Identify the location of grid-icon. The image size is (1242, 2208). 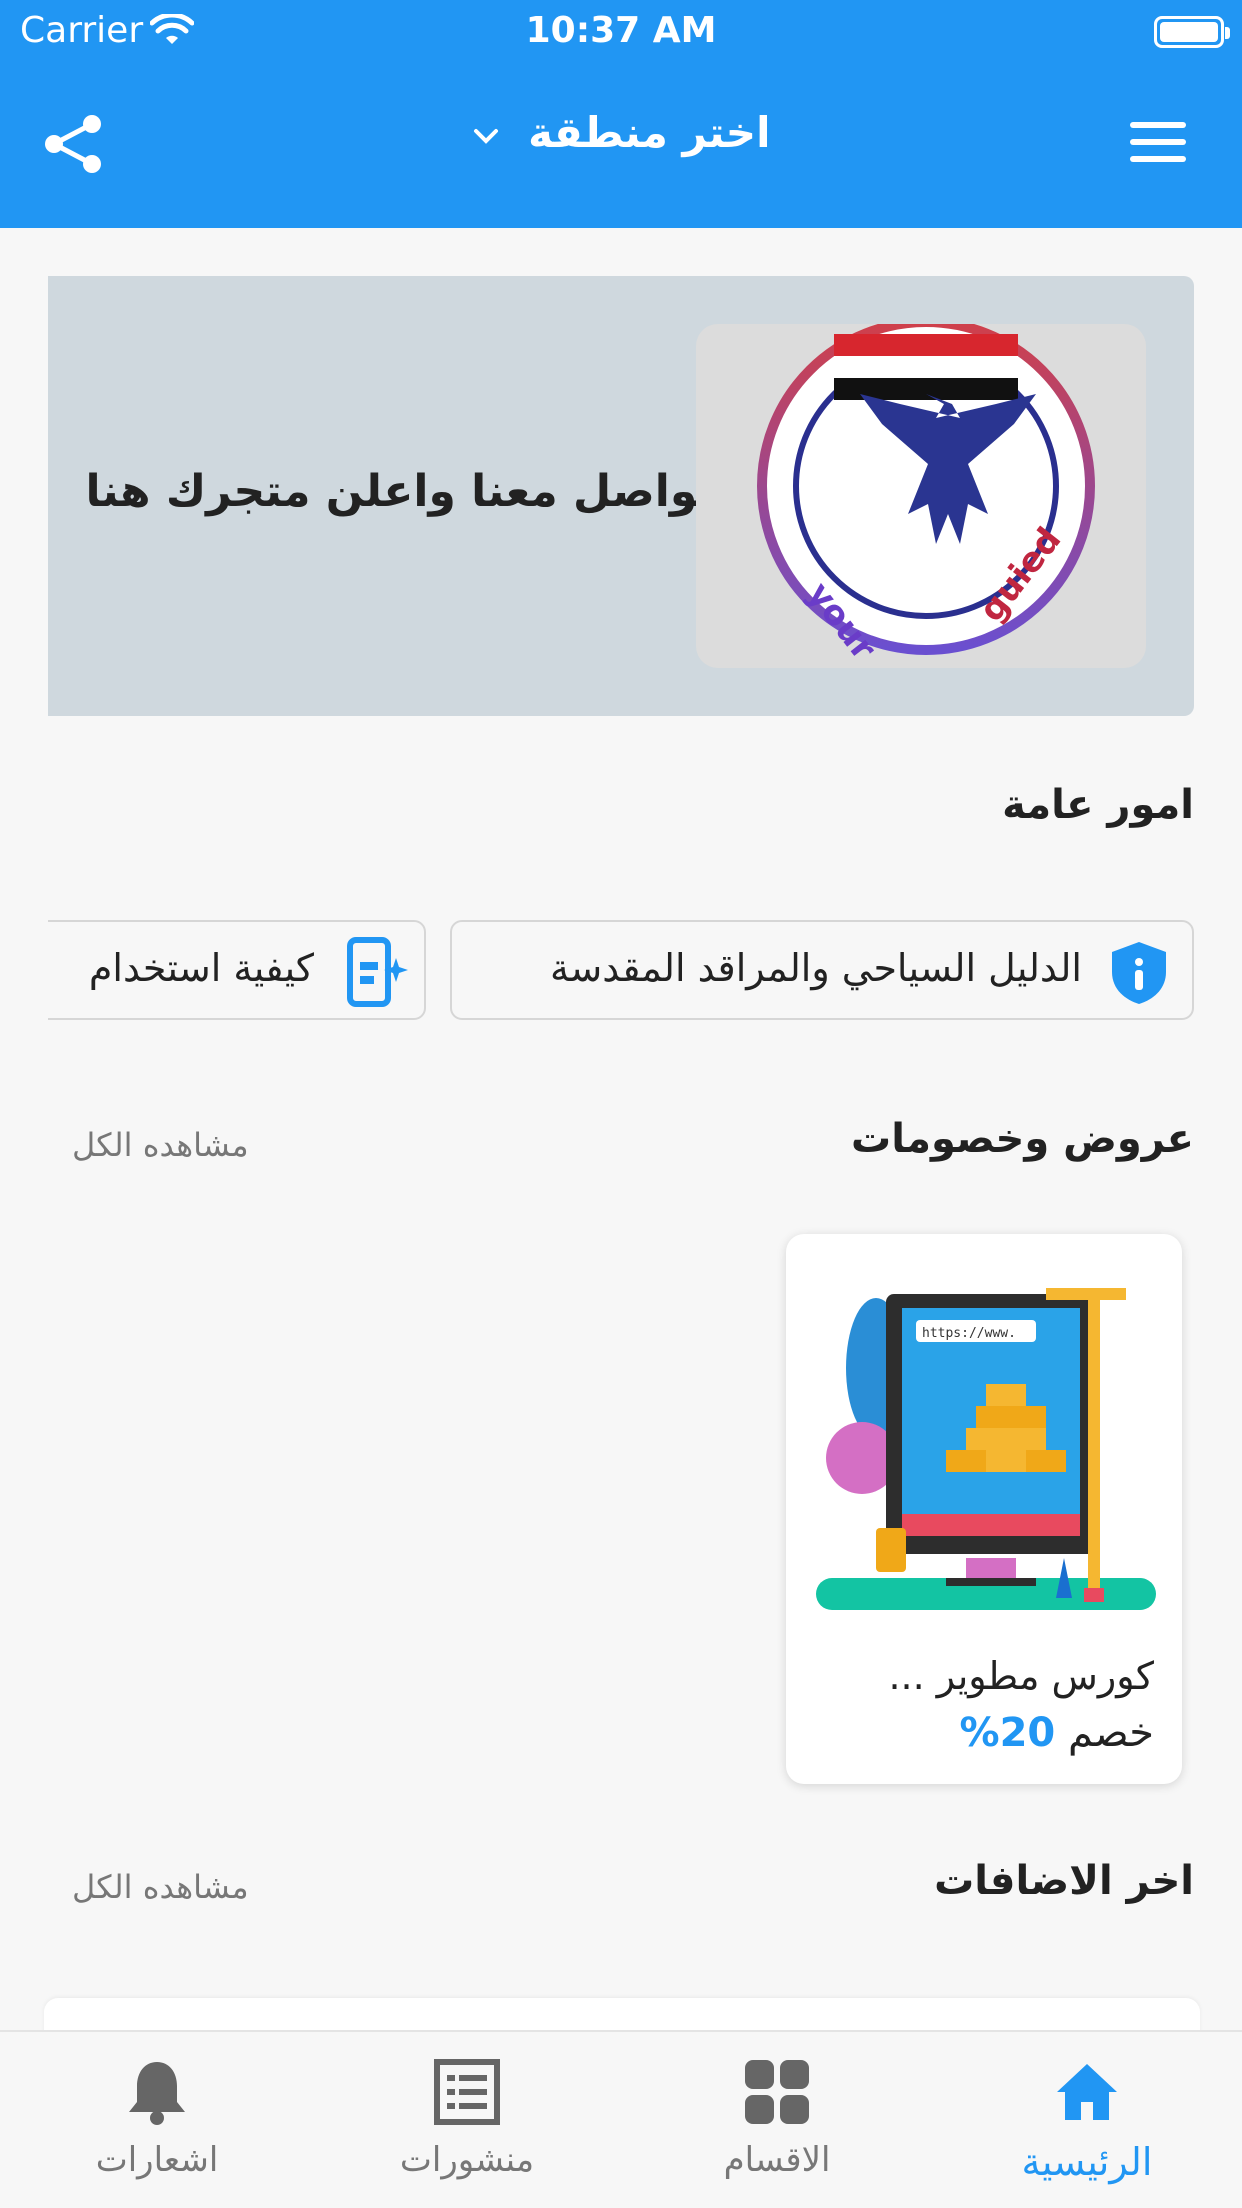
(777, 2092).